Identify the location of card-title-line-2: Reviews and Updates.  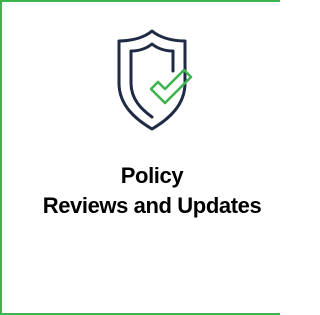
(152, 205).